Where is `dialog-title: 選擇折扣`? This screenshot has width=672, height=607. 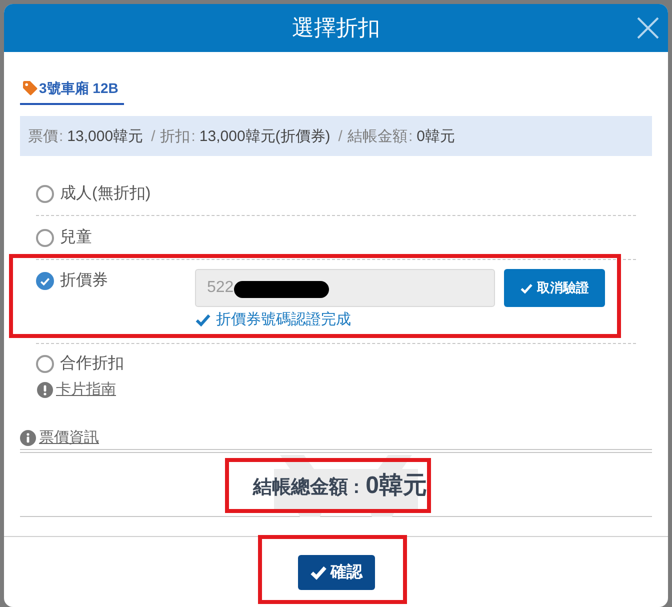 dialog-title: 選擇折扣 is located at coordinates (336, 28).